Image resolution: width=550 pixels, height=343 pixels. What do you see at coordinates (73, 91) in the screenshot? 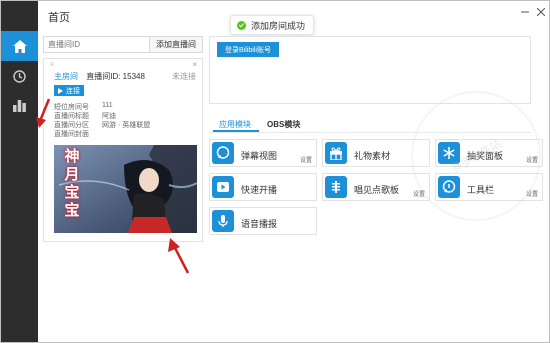
I see `connect-label: 连接` at bounding box center [73, 91].